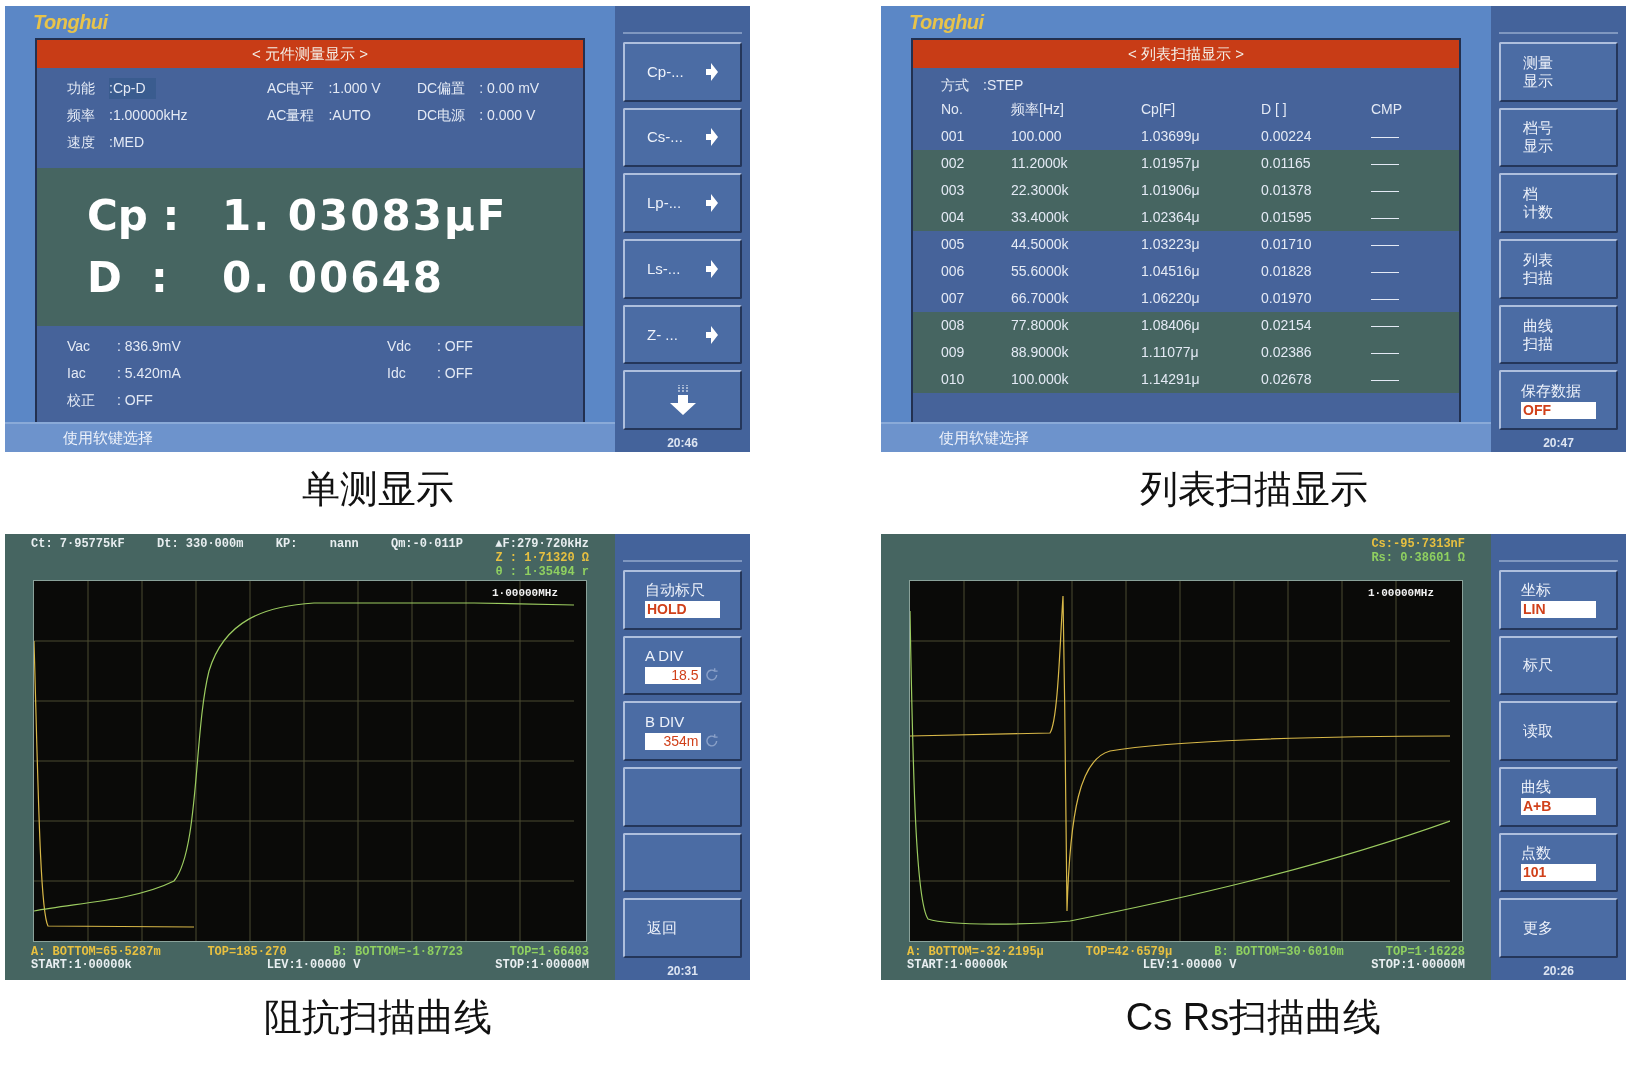  I want to click on softkey-button: 曲线 A+B, so click(1558, 797).